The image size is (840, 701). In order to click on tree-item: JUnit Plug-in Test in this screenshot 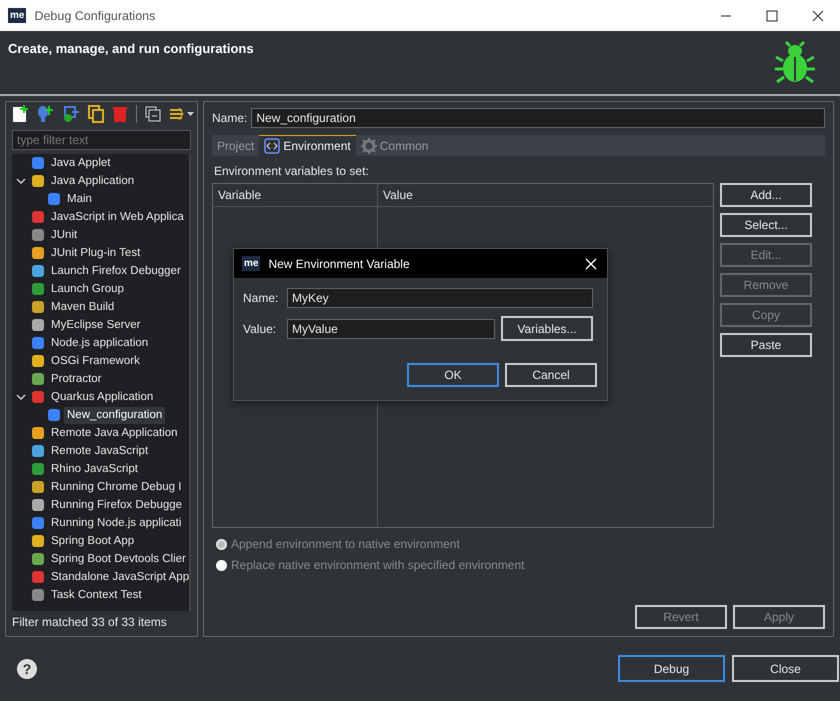, I will do `click(96, 253)`.